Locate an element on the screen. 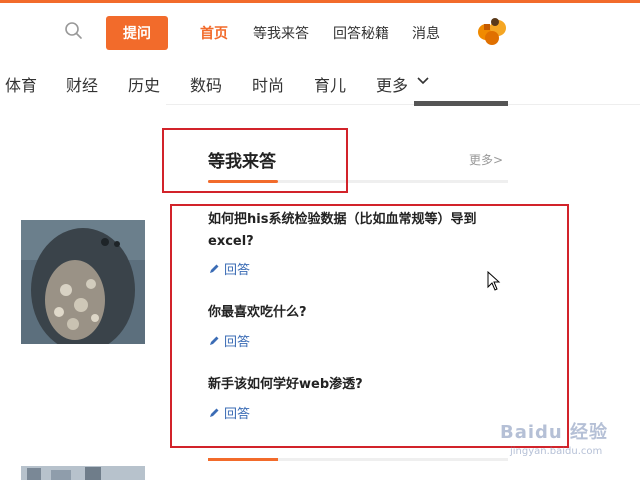  category-finance: 财经 is located at coordinates (82, 84).